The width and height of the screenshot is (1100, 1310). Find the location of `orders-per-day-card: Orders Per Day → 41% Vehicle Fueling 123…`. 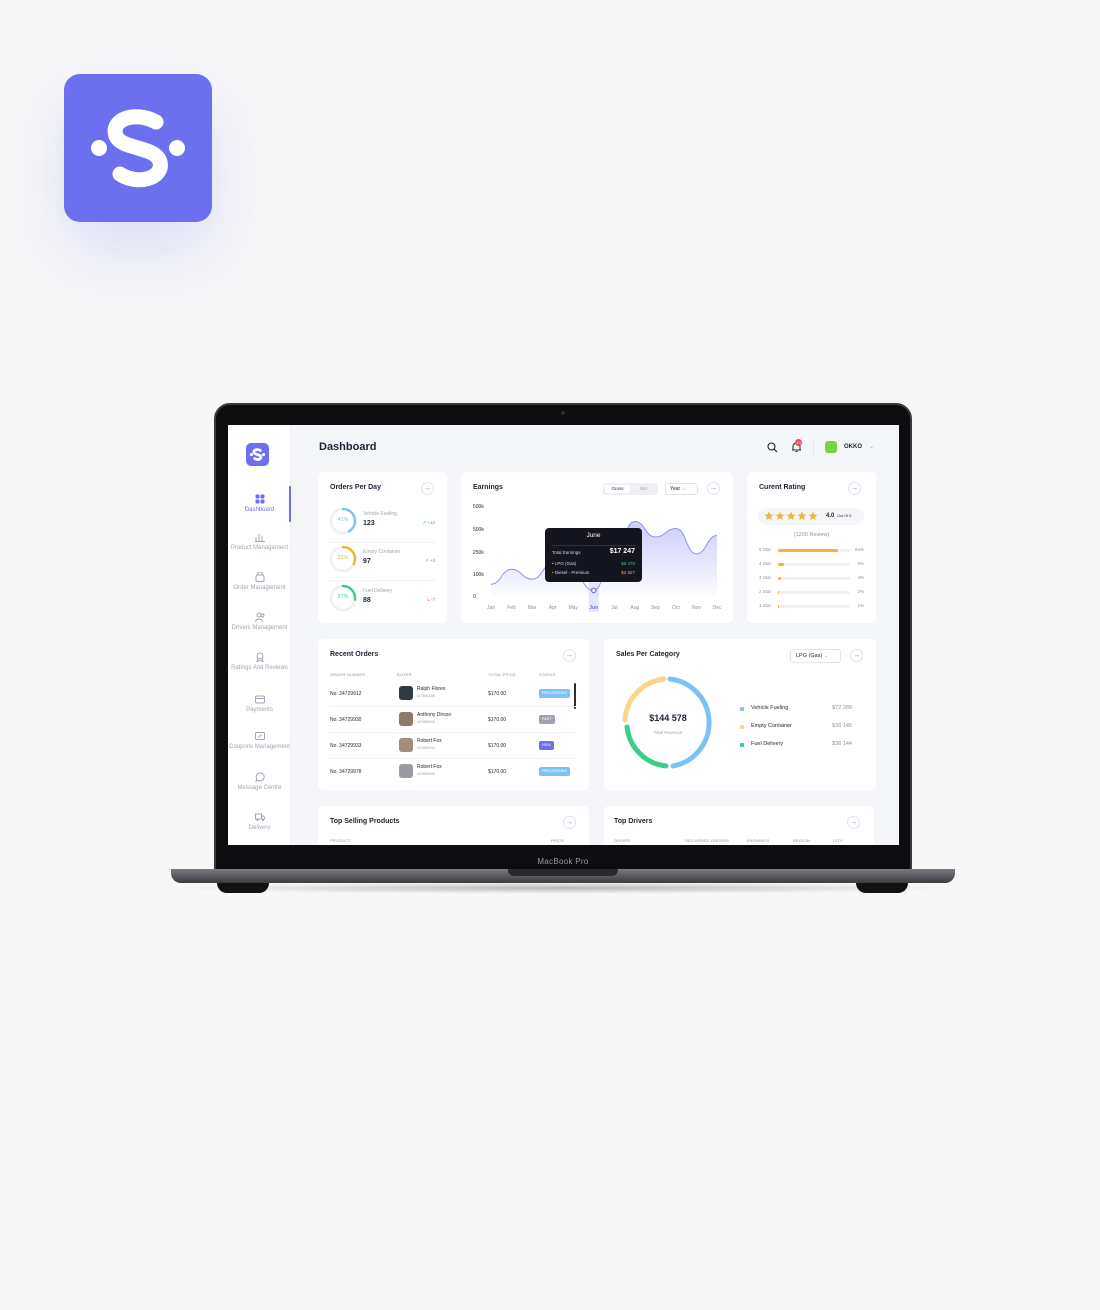

orders-per-day-card: Orders Per Day → 41% Vehicle Fueling 123… is located at coordinates (382, 547).